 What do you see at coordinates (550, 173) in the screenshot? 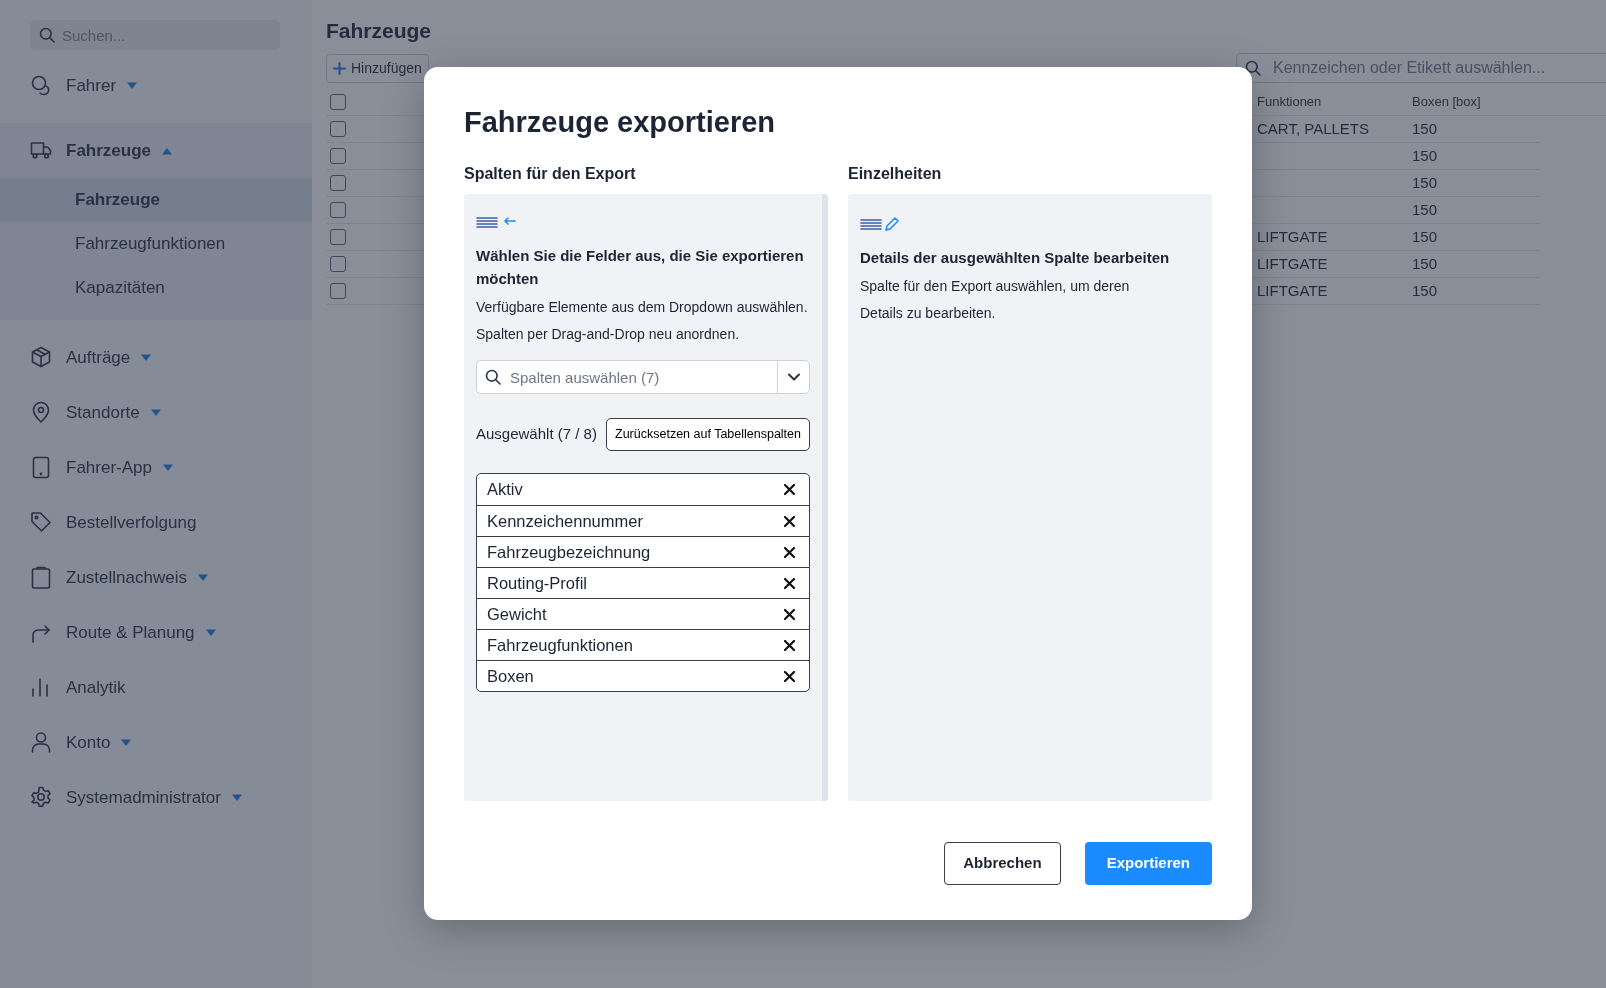
I see `column-label: Spalten für den Export` at bounding box center [550, 173].